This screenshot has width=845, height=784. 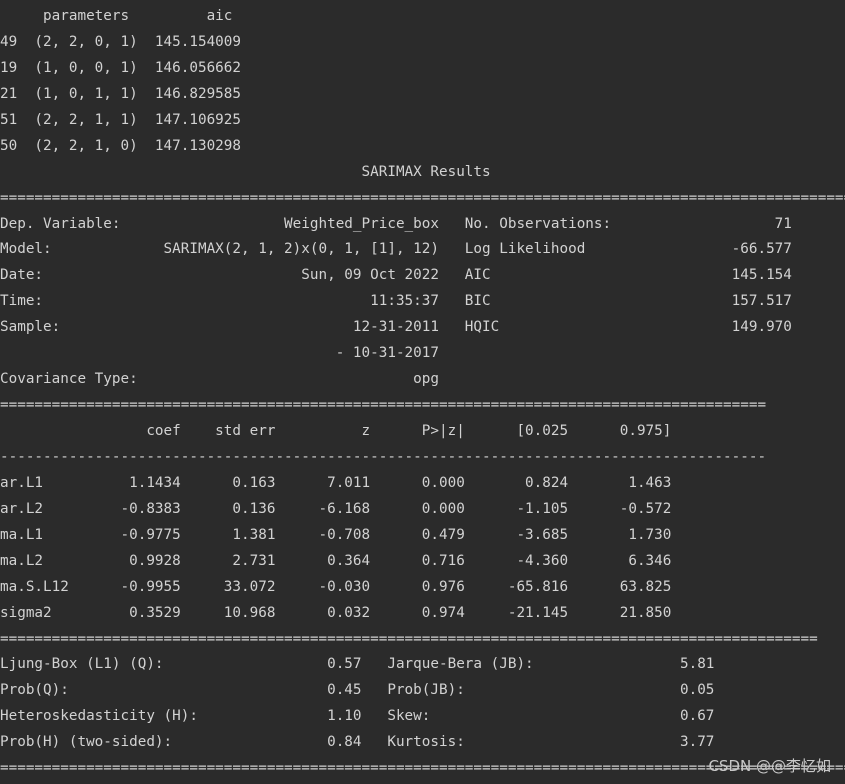 What do you see at coordinates (121, 93) in the screenshot?
I see `aic-table-row: 21 (1, 0, 1, 1) 146.829585` at bounding box center [121, 93].